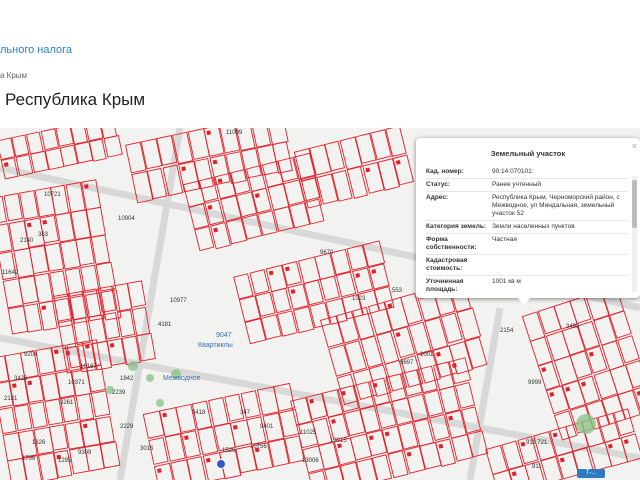 Image resolution: width=640 pixels, height=480 pixels. I want to click on info-row: Уточненная площадь: 1001 кв м, so click(527, 284).